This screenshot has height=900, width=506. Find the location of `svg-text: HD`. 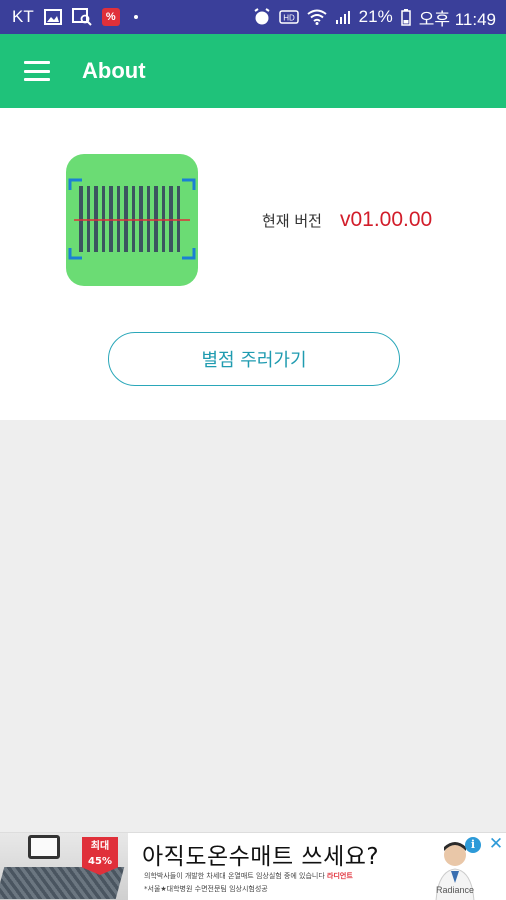

svg-text: HD is located at coordinates (289, 18).